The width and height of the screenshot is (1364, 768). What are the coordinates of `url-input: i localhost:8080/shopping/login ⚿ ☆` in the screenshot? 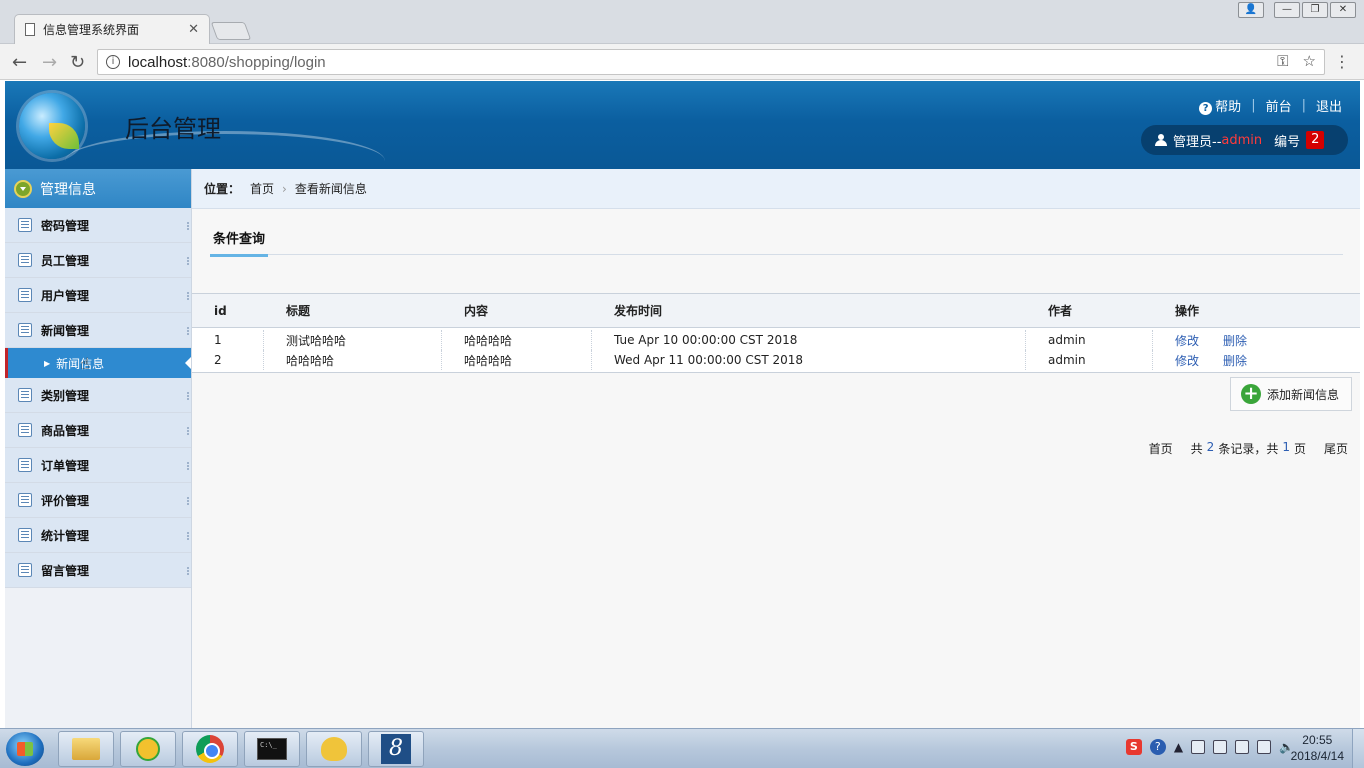 It's located at (711, 62).